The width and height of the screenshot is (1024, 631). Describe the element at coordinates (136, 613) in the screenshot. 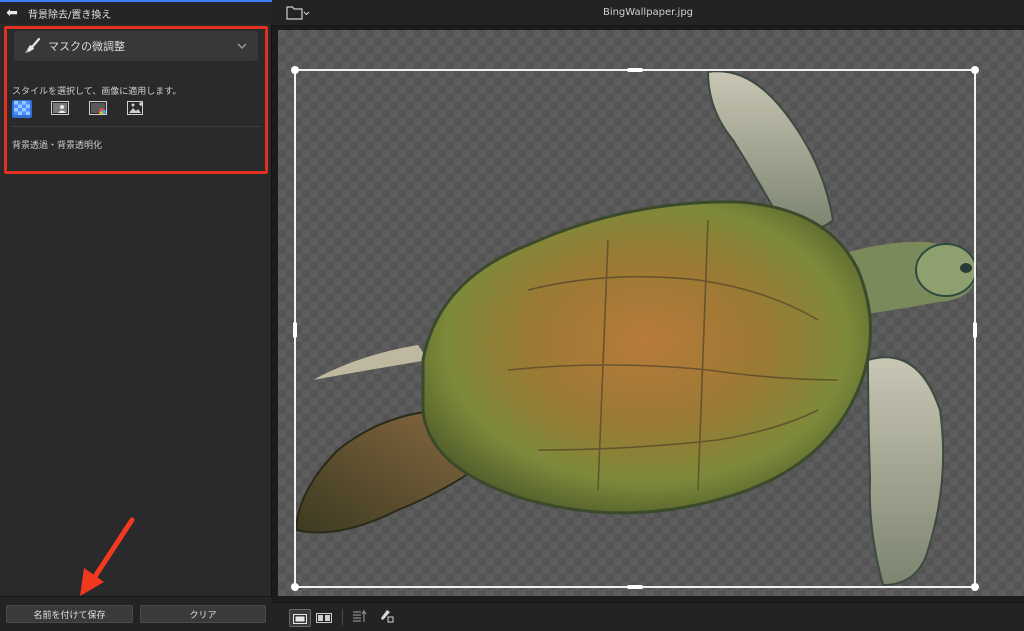

I see `panel-bottom-bar: 名前を付けて保存 クリア` at that location.